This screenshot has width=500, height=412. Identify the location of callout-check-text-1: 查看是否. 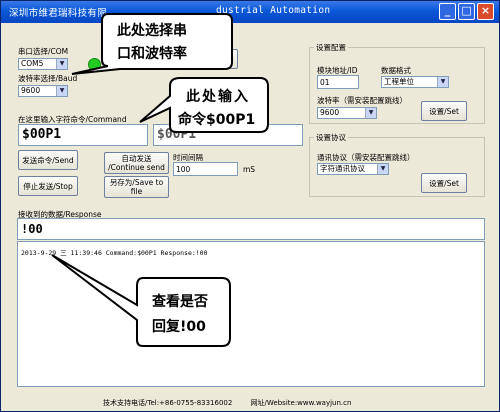
(180, 302).